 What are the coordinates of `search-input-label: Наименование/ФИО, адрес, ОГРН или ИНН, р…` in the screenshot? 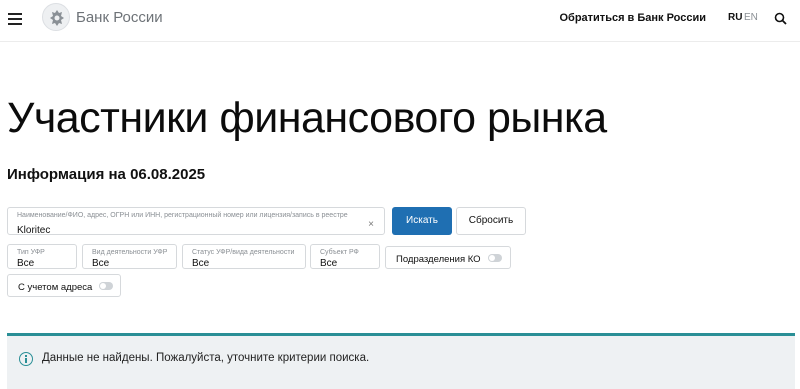 It's located at (182, 215).